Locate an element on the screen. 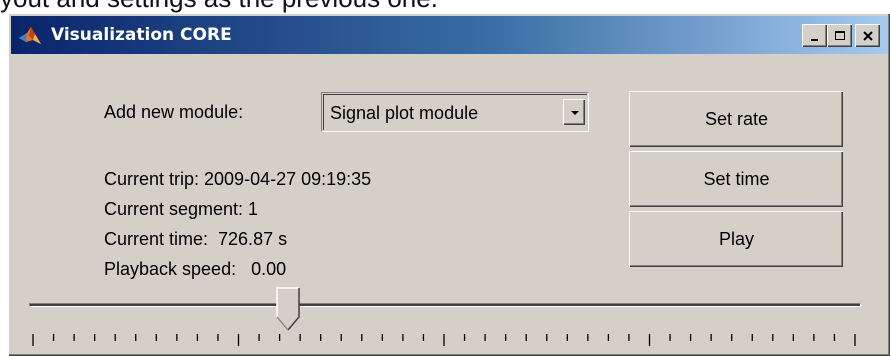 This screenshot has height=356, width=890. slider-ticks is located at coordinates (444, 340).